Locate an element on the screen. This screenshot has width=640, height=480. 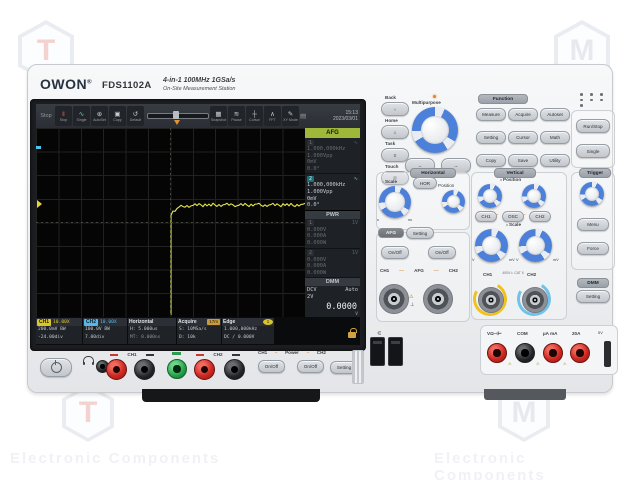
default-button: ↺ Default is located at coordinates (135, 116).